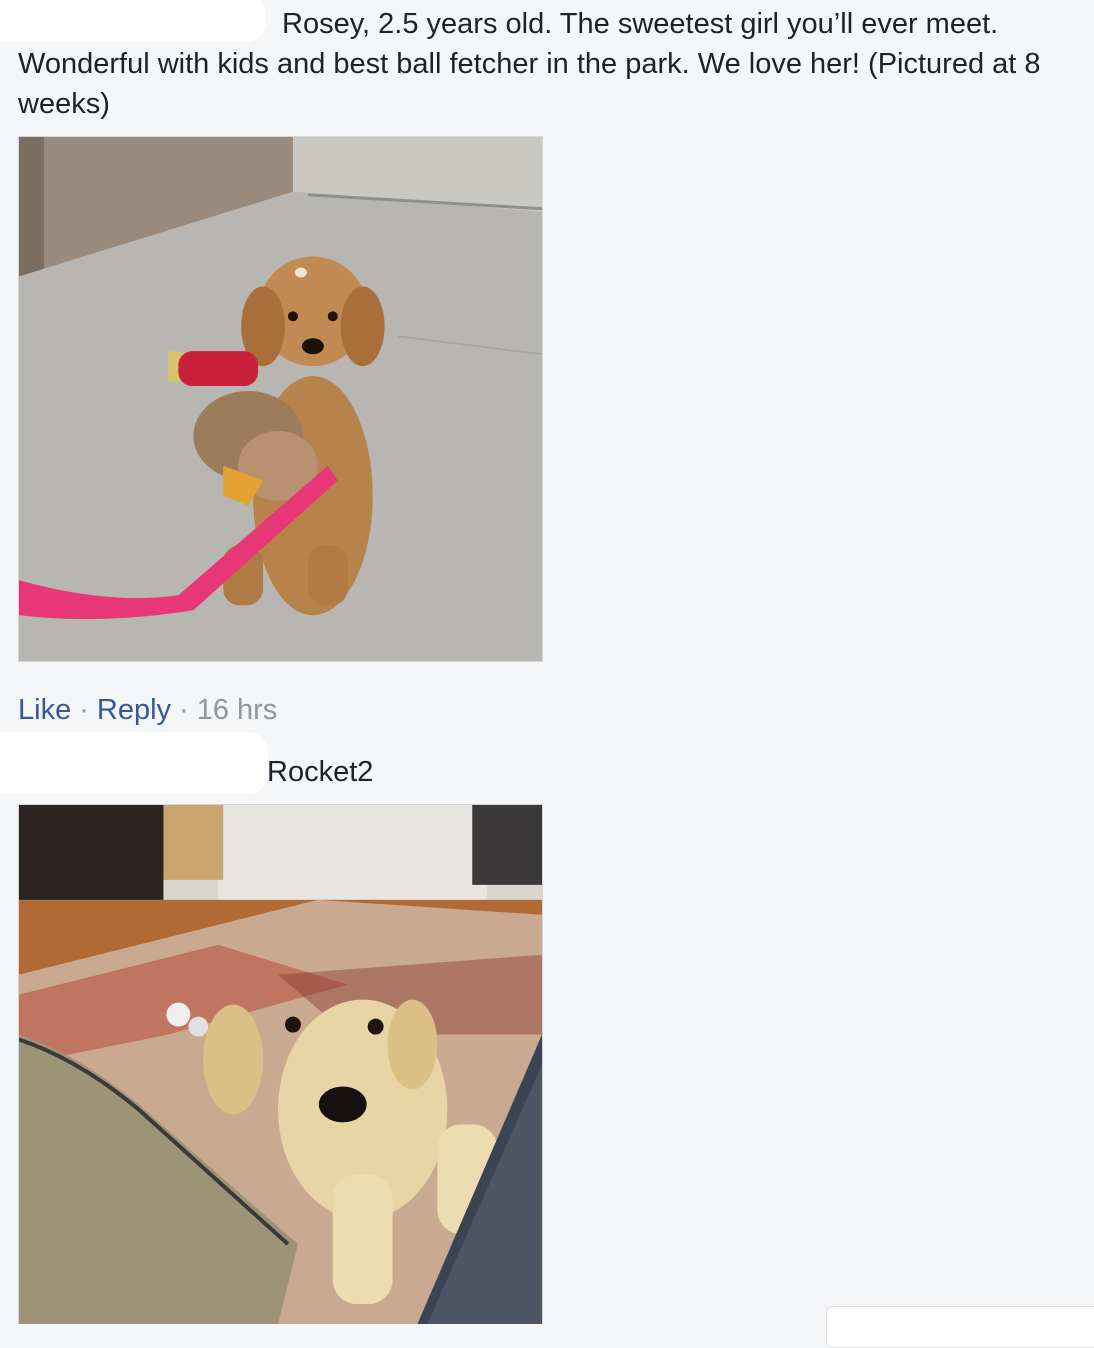 The height and width of the screenshot is (1348, 1094). What do you see at coordinates (960, 1327) in the screenshot?
I see `comment-input-box` at bounding box center [960, 1327].